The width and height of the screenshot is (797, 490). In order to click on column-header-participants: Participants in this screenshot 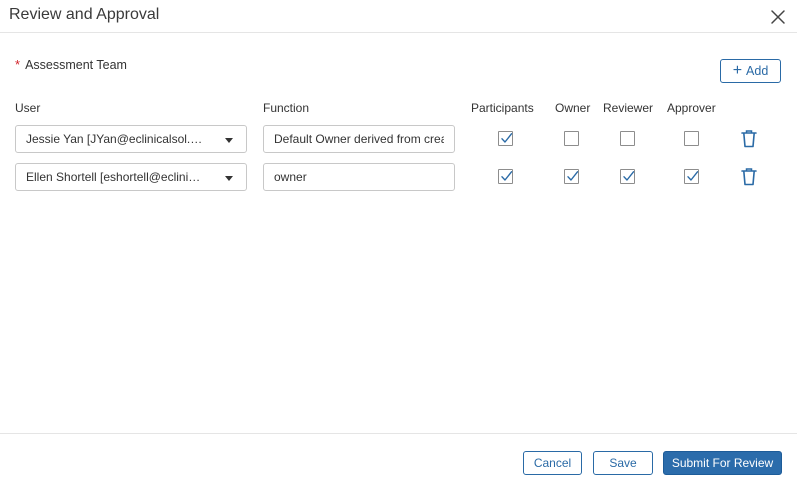, I will do `click(502, 108)`.